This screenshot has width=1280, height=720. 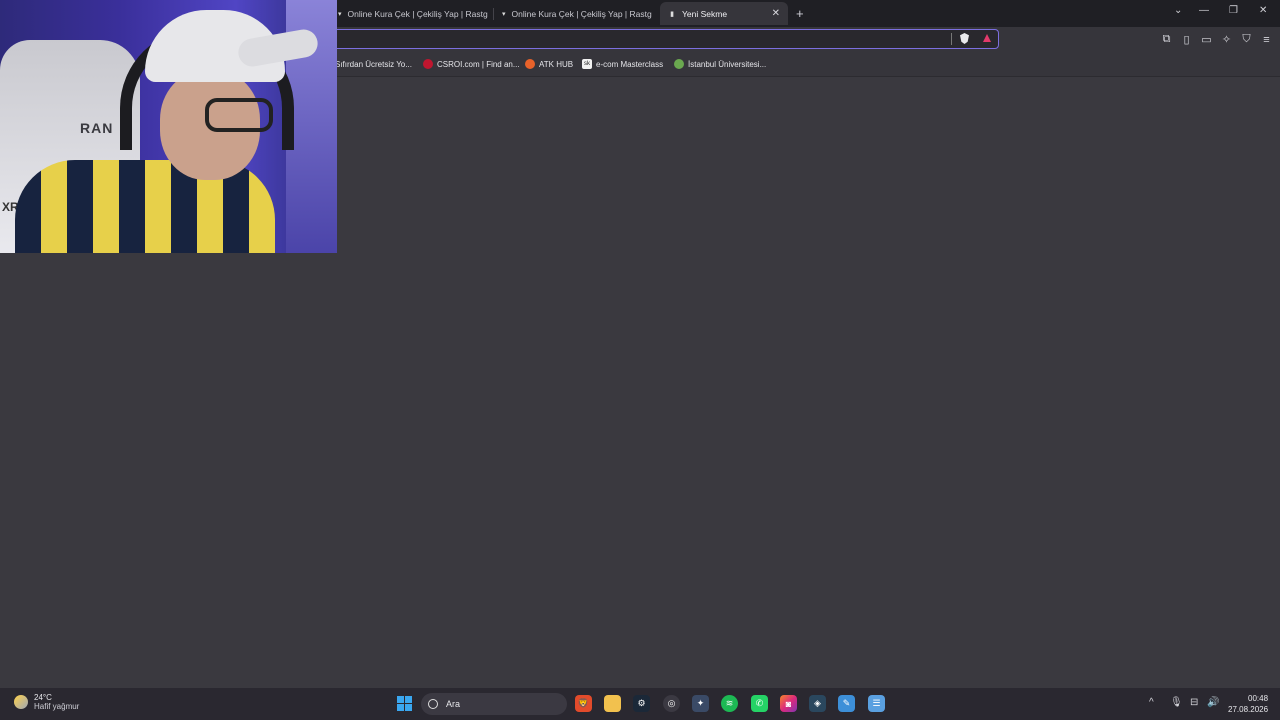 What do you see at coordinates (433, 704) in the screenshot?
I see `search-icon` at bounding box center [433, 704].